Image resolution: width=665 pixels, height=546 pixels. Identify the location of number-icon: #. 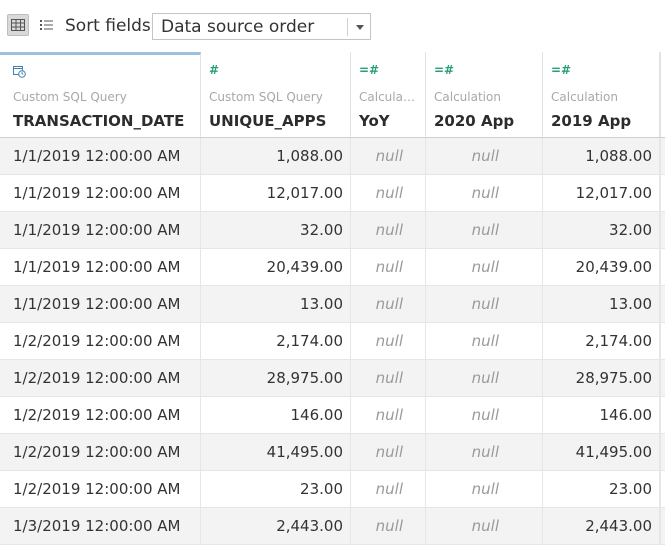
(214, 70).